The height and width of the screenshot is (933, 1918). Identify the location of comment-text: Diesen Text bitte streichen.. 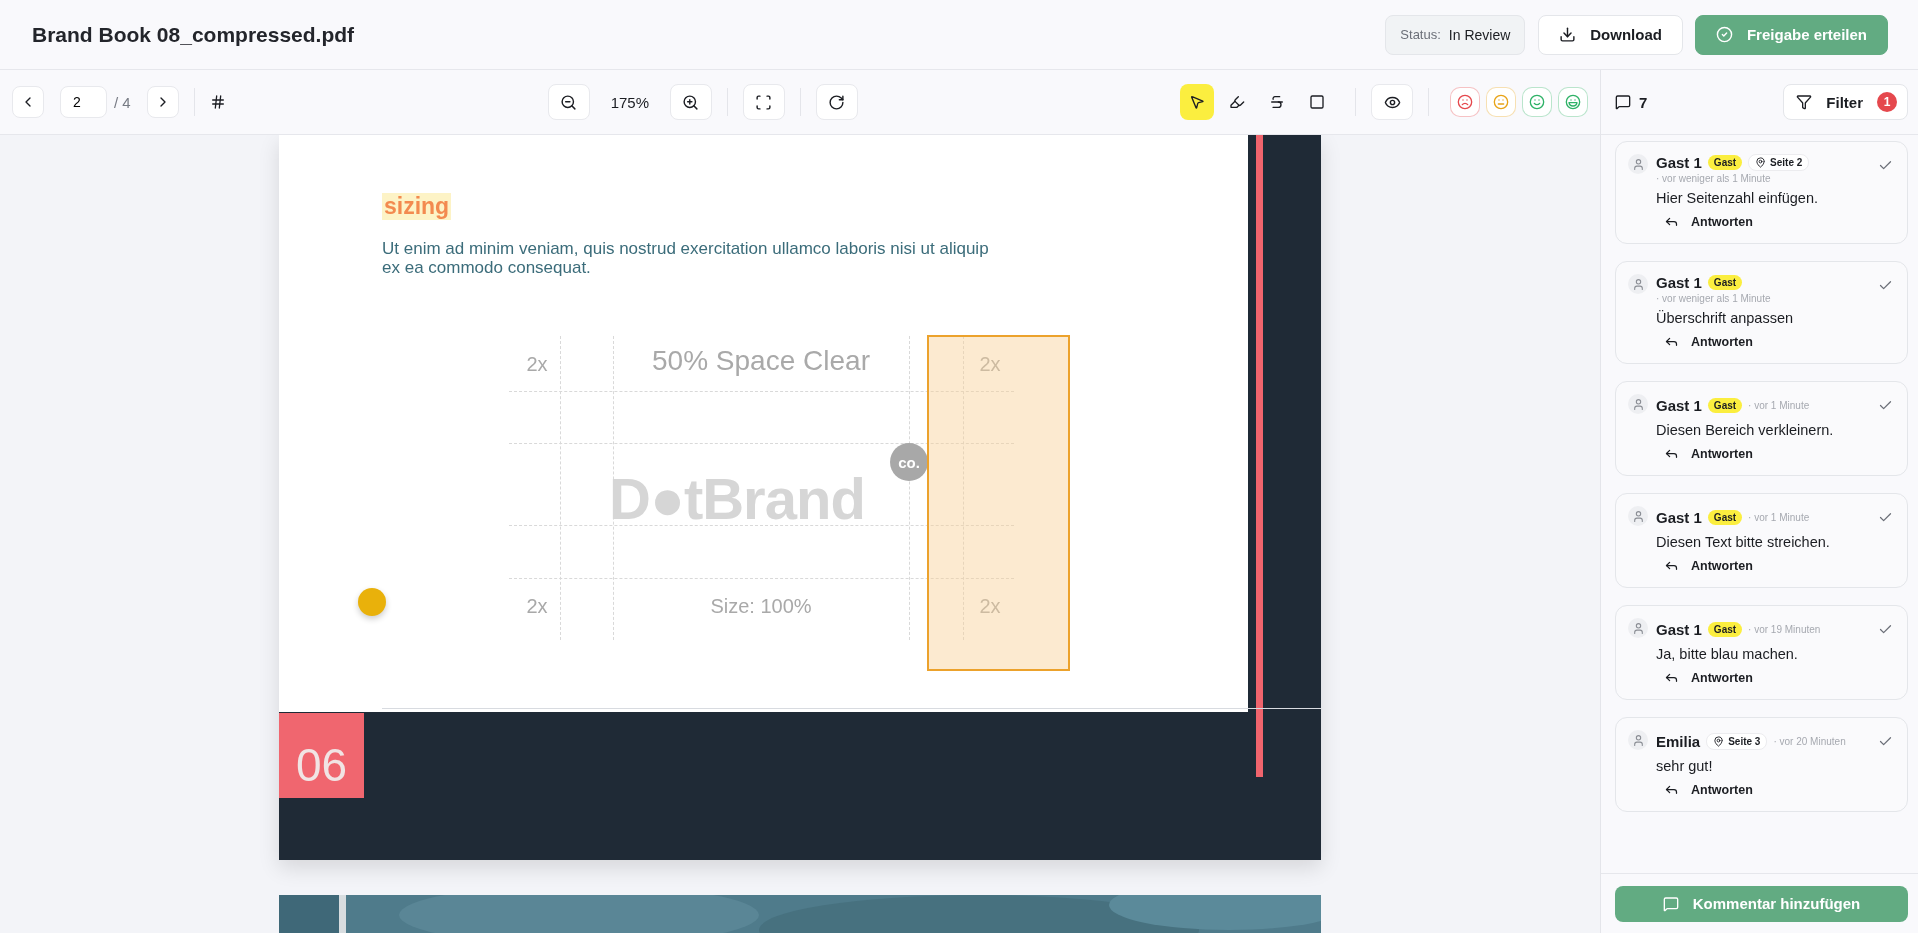
(1743, 542).